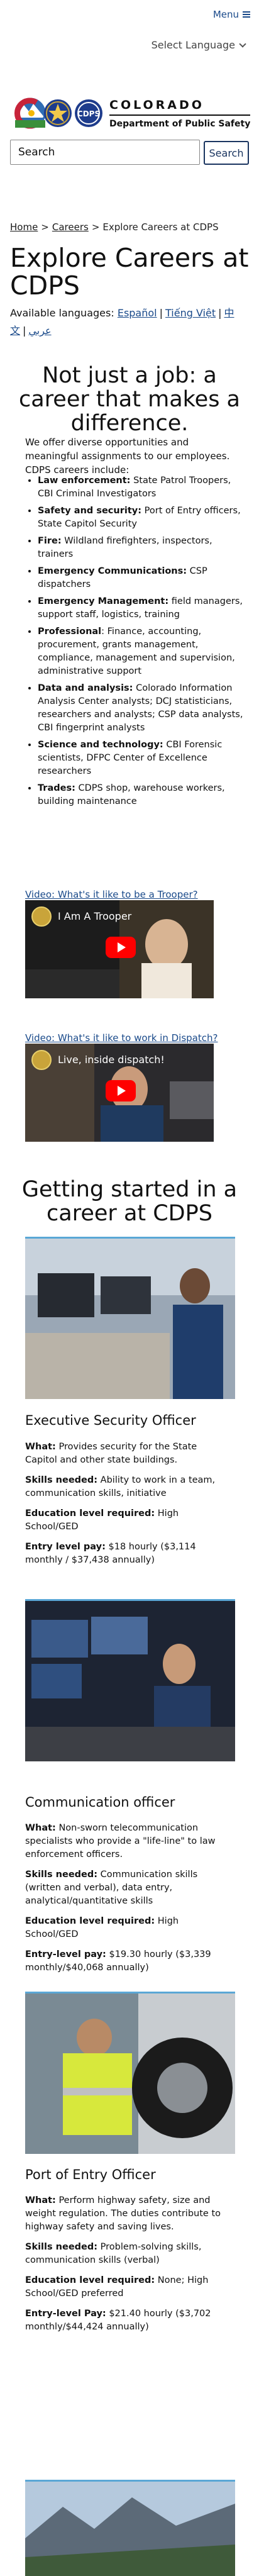 The width and height of the screenshot is (259, 2576). I want to click on breadcrumb-home: Home, so click(24, 227).